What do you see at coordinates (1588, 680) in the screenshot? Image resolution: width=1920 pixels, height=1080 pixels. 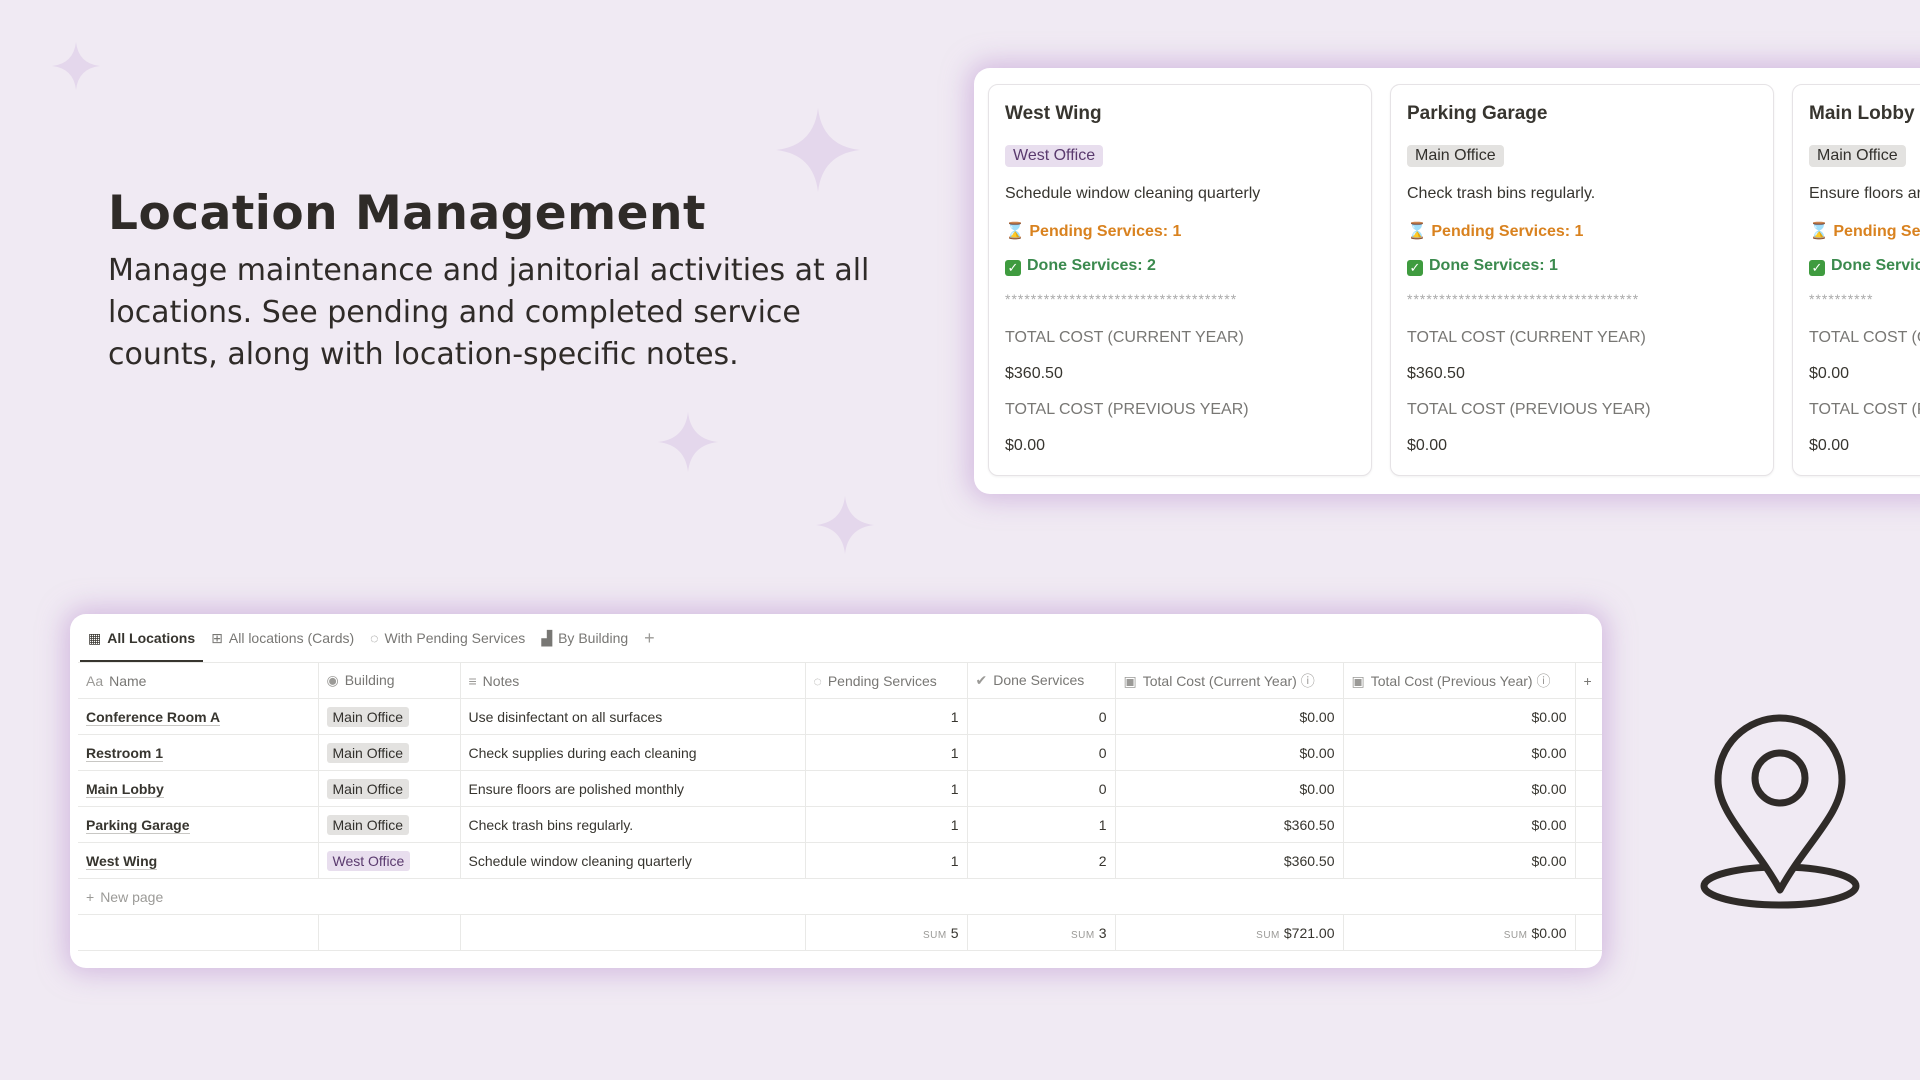 I see `add-column-button: +` at bounding box center [1588, 680].